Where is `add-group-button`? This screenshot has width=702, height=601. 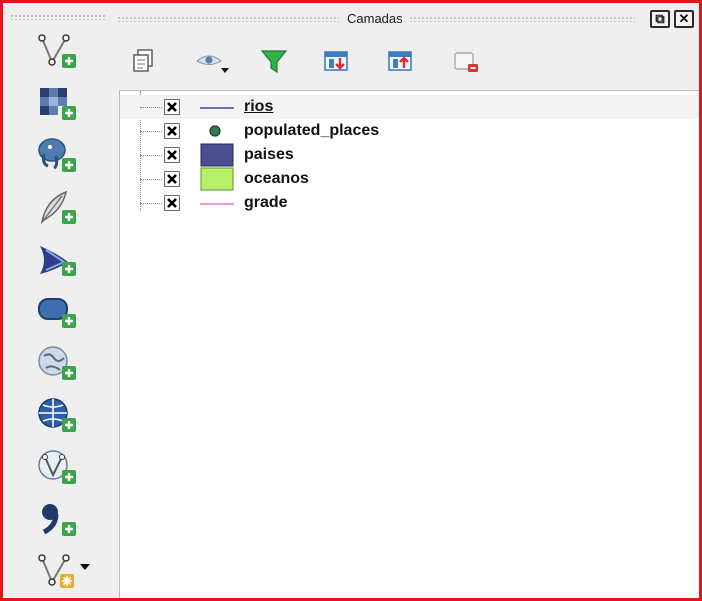
add-group-button is located at coordinates (144, 61).